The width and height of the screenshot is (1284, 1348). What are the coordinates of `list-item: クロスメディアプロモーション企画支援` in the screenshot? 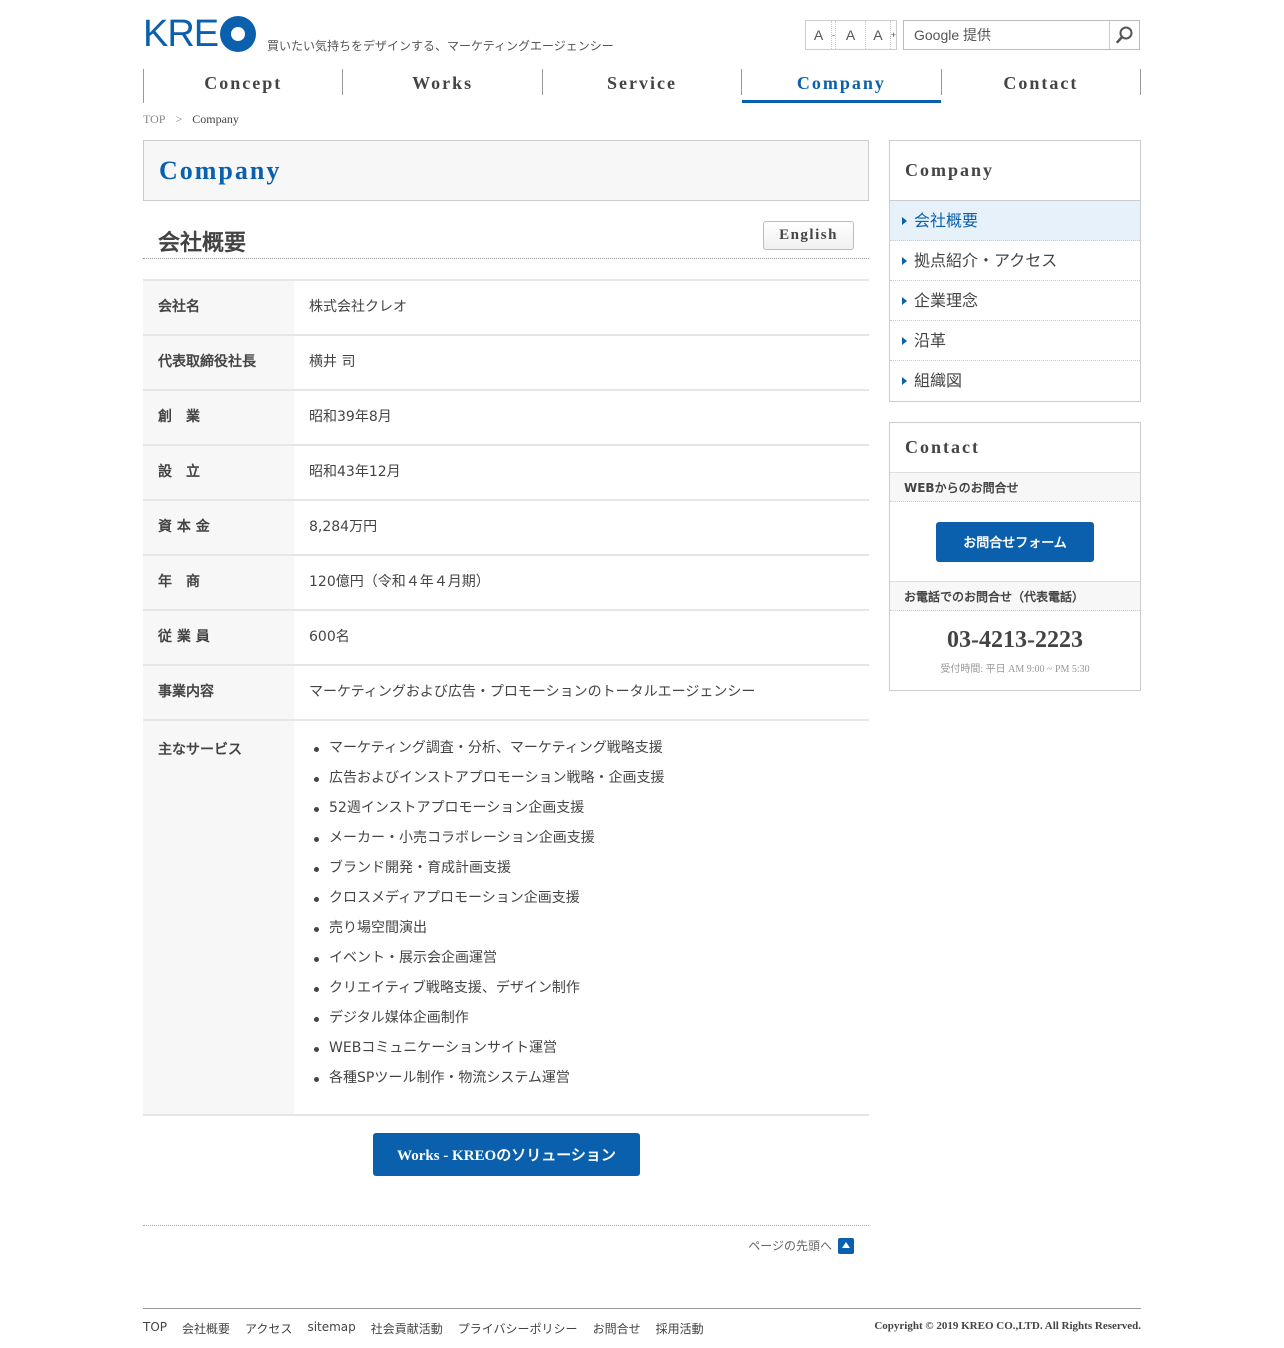 It's located at (591, 901).